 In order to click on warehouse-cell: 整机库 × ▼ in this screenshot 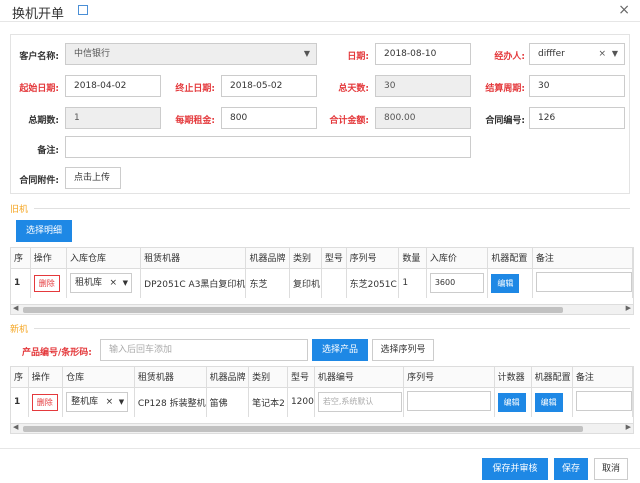, I will do `click(98, 402)`.